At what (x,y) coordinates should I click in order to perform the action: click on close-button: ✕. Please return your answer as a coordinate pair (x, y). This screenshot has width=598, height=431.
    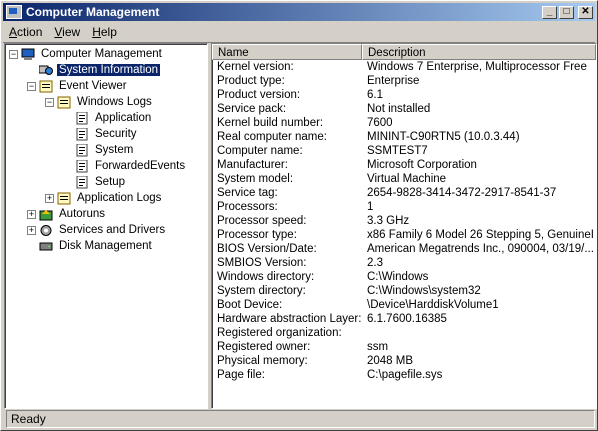
    Looking at the image, I should click on (585, 12).